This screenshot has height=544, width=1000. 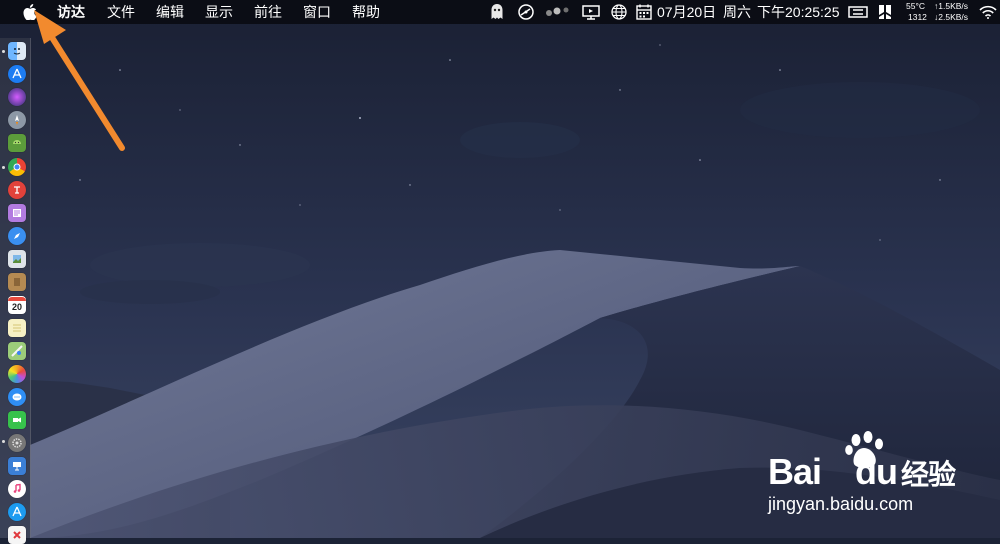 What do you see at coordinates (17, 51) in the screenshot?
I see `finder-icon` at bounding box center [17, 51].